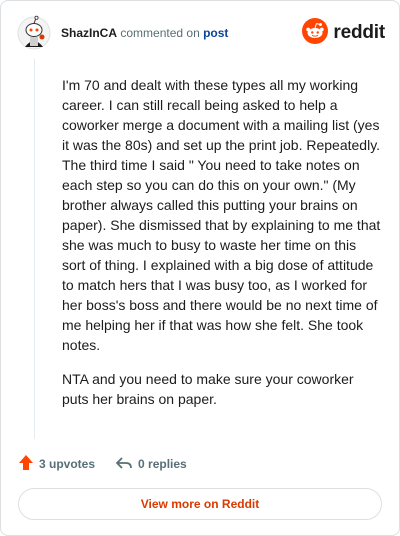  I want to click on action-text: commented on, so click(160, 33).